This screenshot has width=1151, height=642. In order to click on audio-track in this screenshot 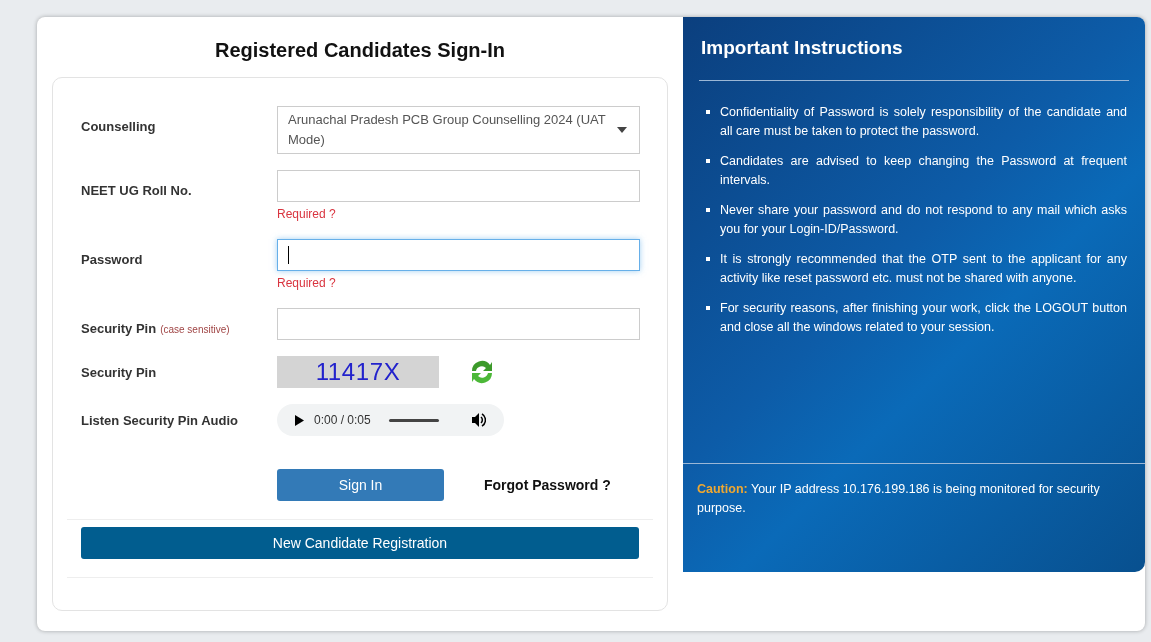, I will do `click(413, 420)`.